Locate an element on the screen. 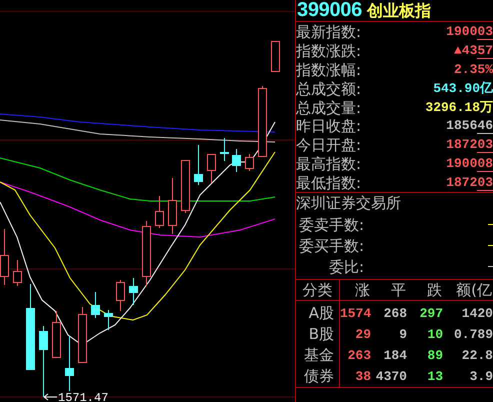 This screenshot has width=493, height=402. table-cell-text: 1574 is located at coordinates (355, 314).